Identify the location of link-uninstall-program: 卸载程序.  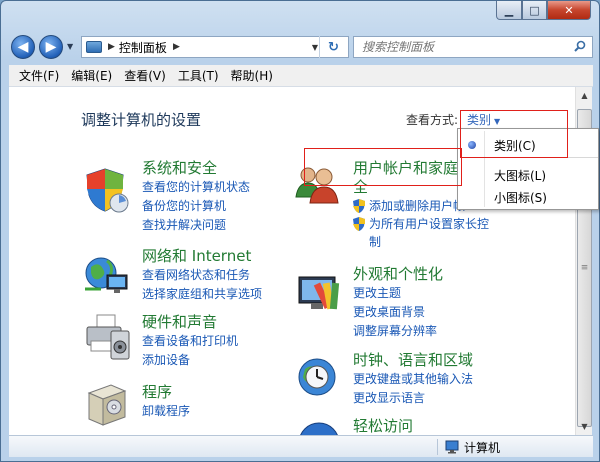
(166, 411).